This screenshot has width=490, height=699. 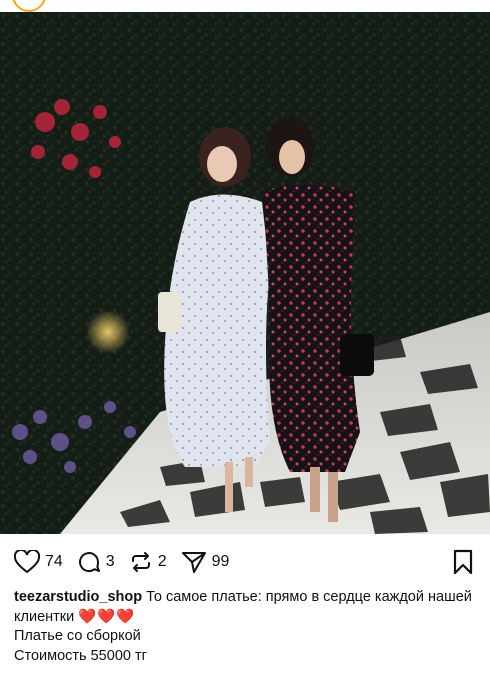 What do you see at coordinates (107, 616) in the screenshot?
I see `caption-hearts: ❤️❤️❤️` at bounding box center [107, 616].